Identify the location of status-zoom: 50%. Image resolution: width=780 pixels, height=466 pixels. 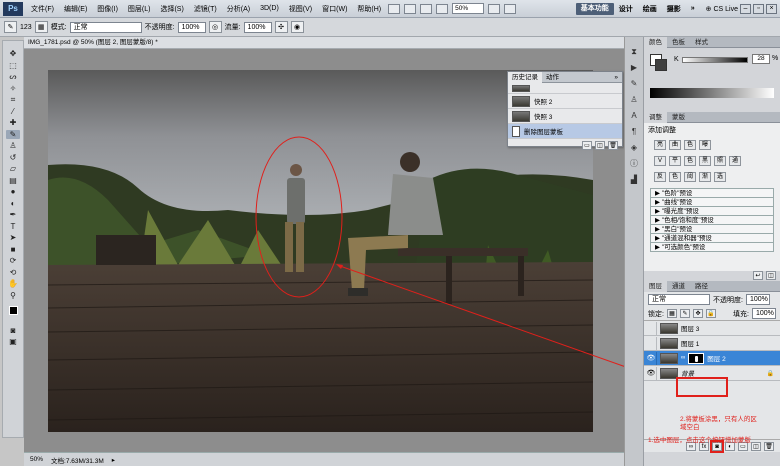
(36, 459).